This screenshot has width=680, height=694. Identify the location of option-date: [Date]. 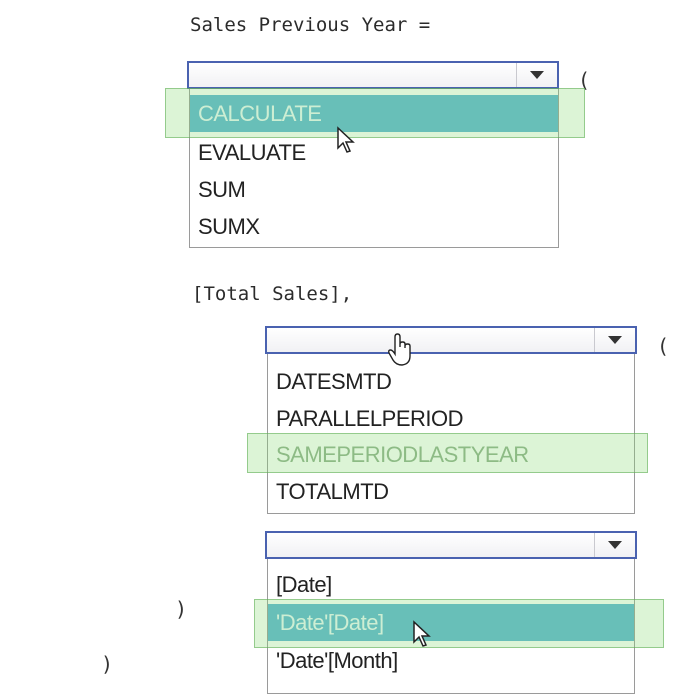
(451, 584).